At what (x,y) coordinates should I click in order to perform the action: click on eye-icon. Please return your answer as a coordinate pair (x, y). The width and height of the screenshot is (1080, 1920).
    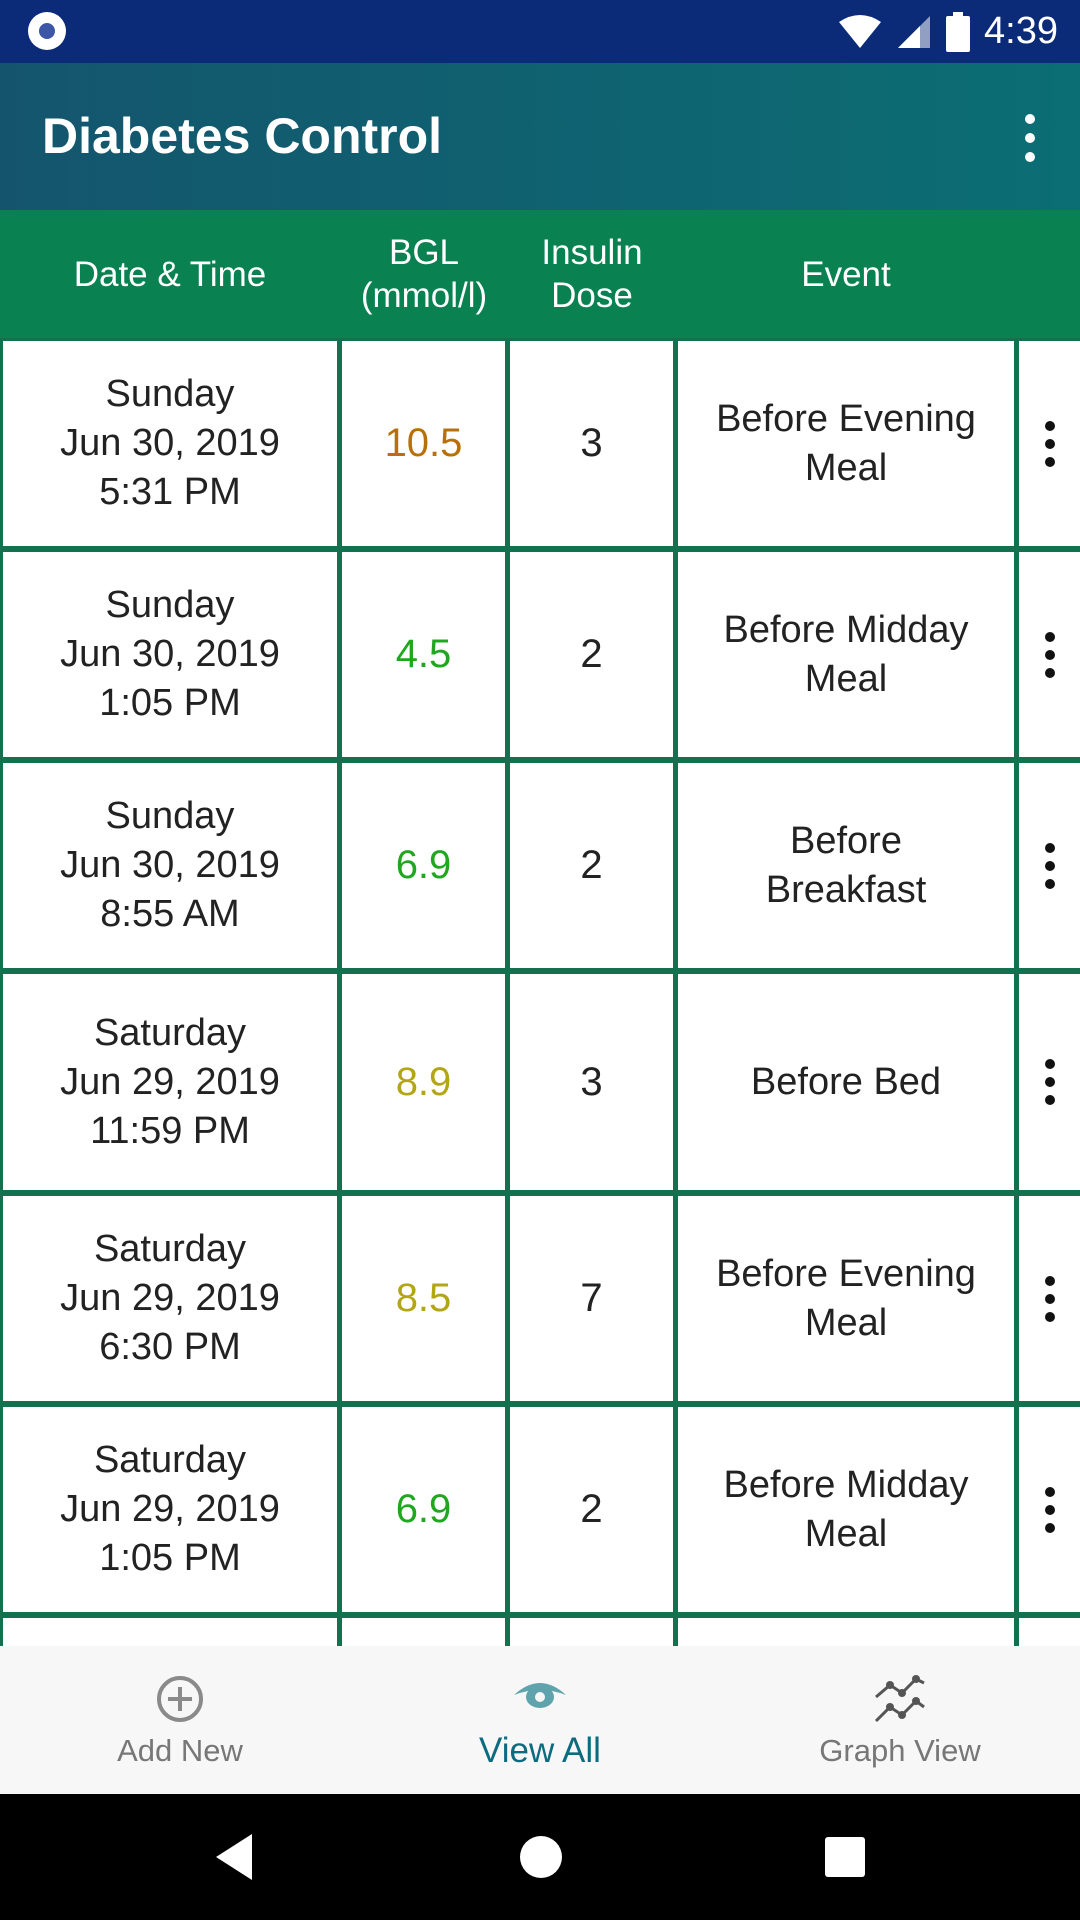
    Looking at the image, I should click on (540, 1697).